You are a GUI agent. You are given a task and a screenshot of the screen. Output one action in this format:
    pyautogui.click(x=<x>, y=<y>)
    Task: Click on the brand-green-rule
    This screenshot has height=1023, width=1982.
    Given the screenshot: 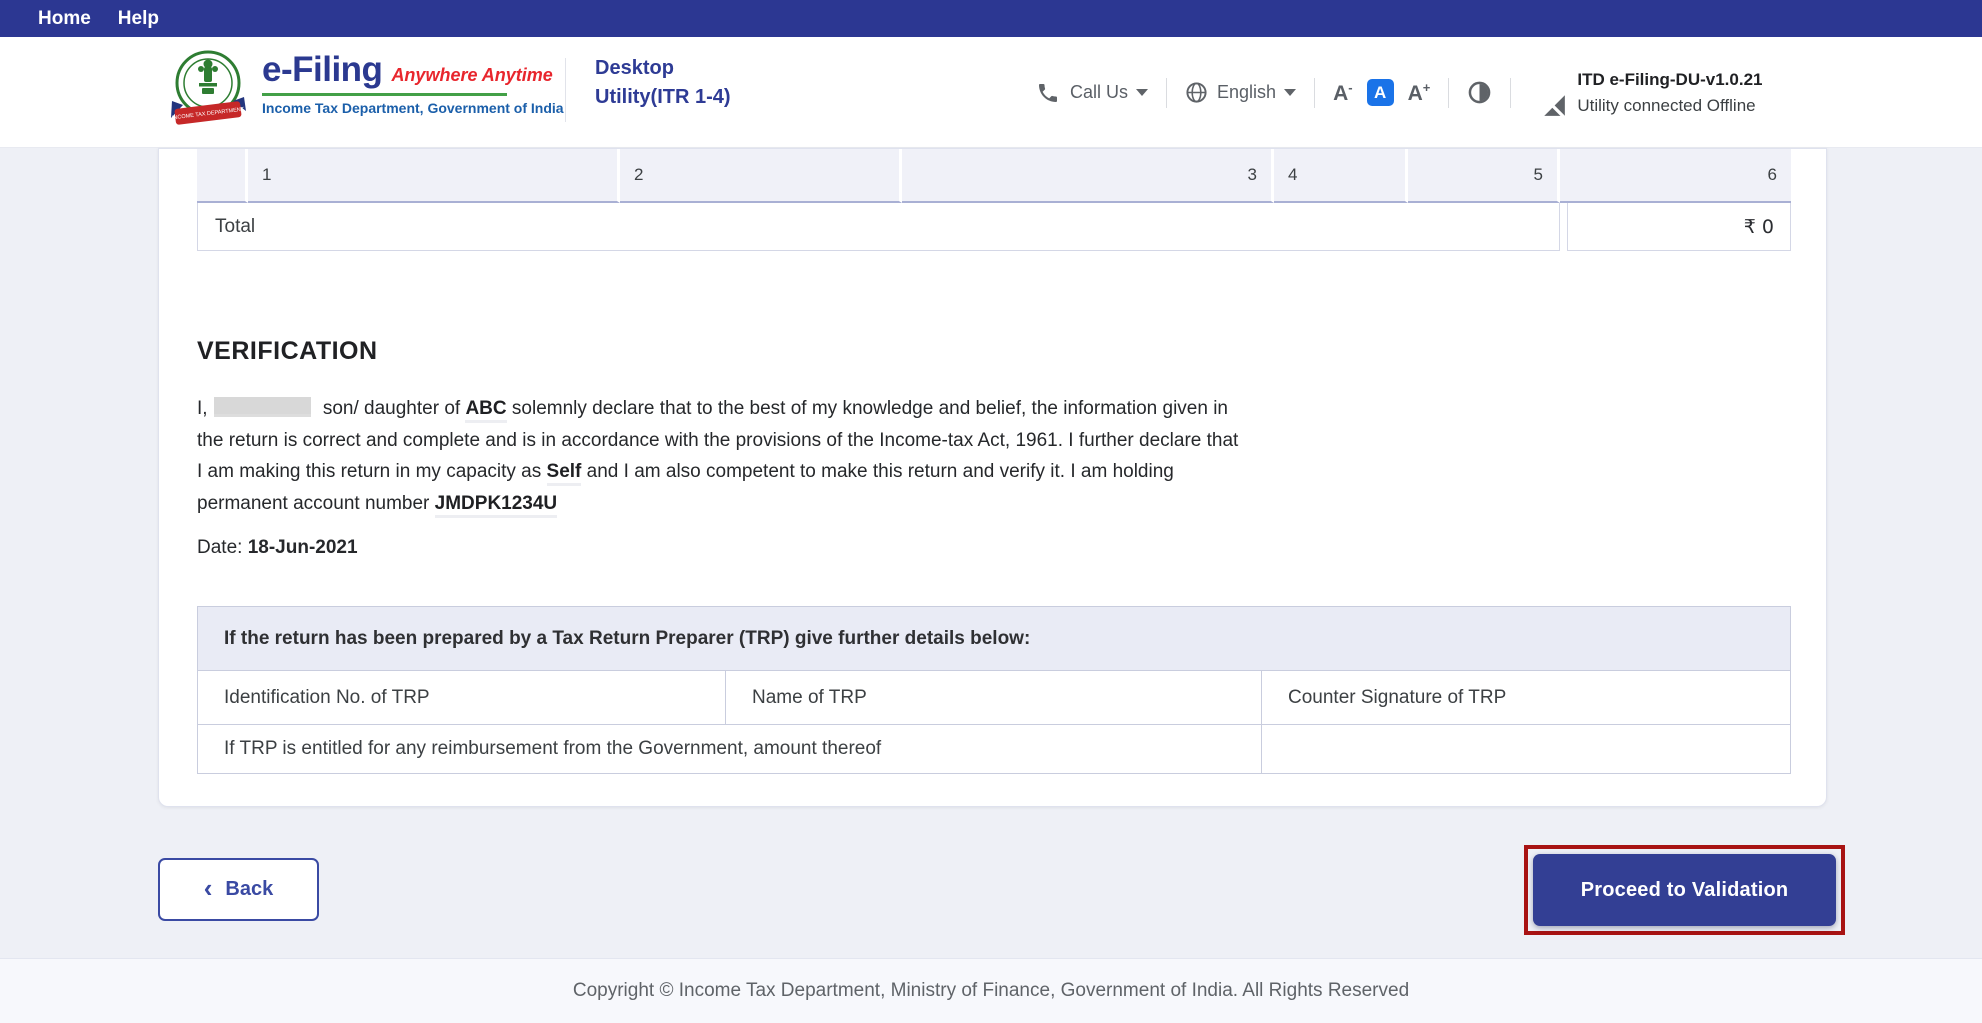 What is the action you would take?
    pyautogui.click(x=384, y=94)
    